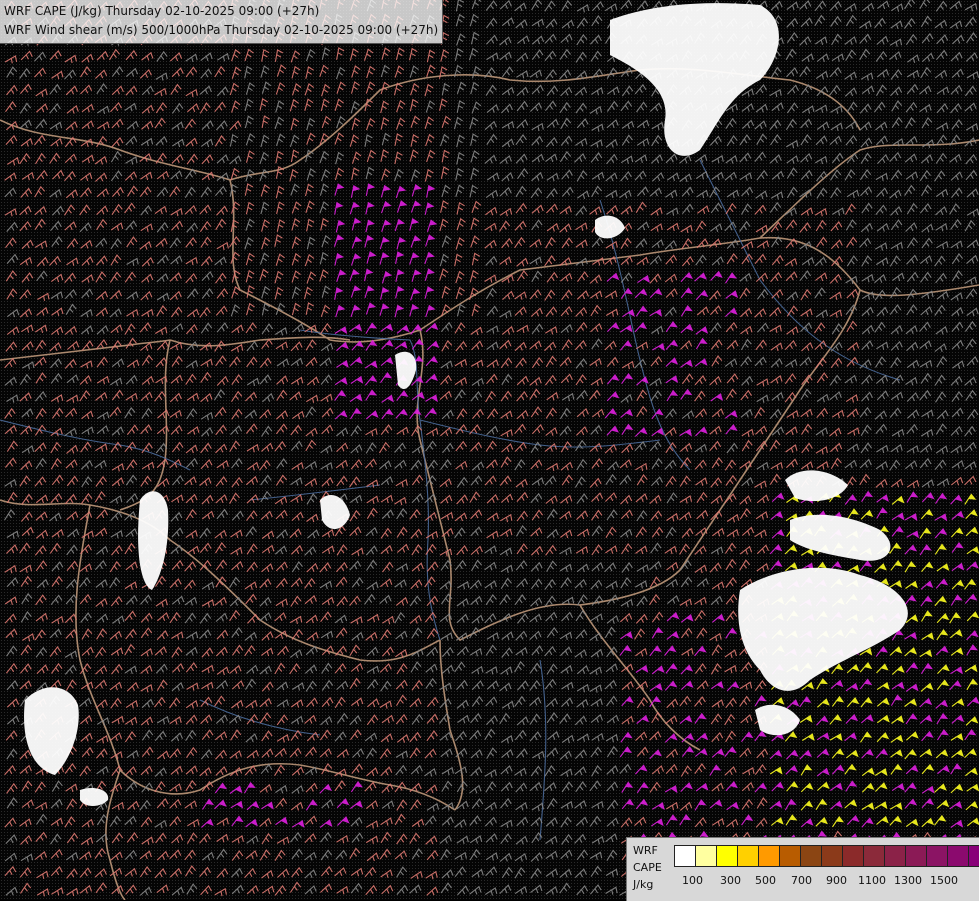 The width and height of the screenshot is (979, 901). I want to click on legend-tick: 500, so click(765, 880).